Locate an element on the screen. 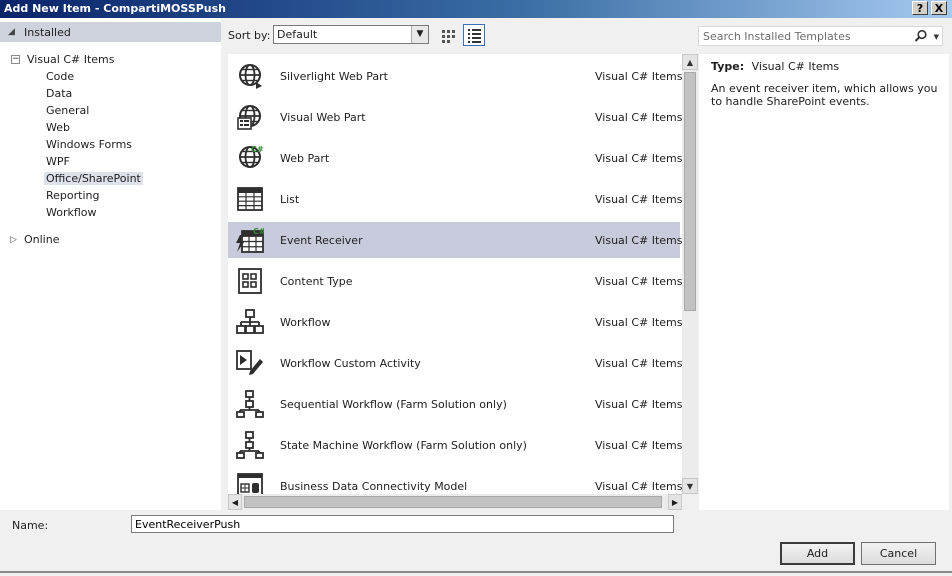  template-row: C# Event Receiver Visual C# Items is located at coordinates (455, 240).